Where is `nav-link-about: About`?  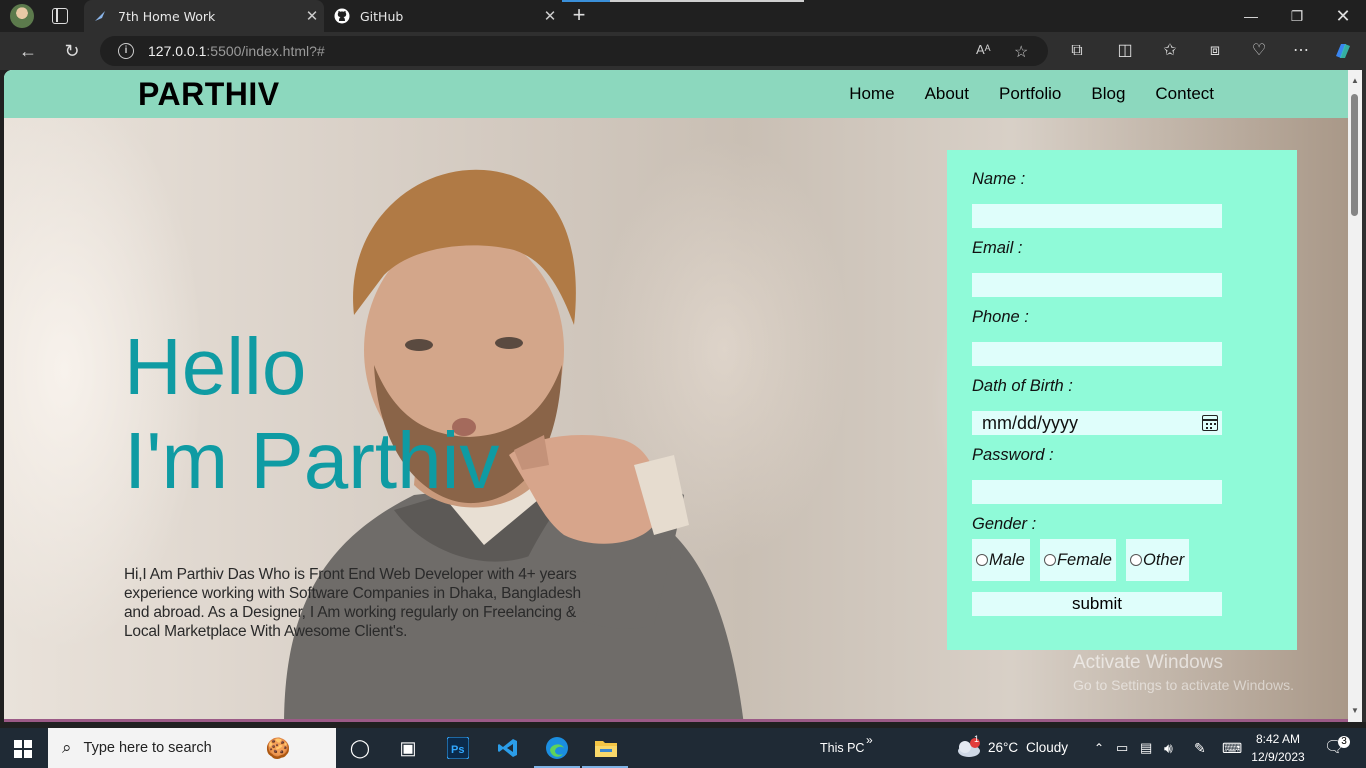 nav-link-about: About is located at coordinates (947, 94).